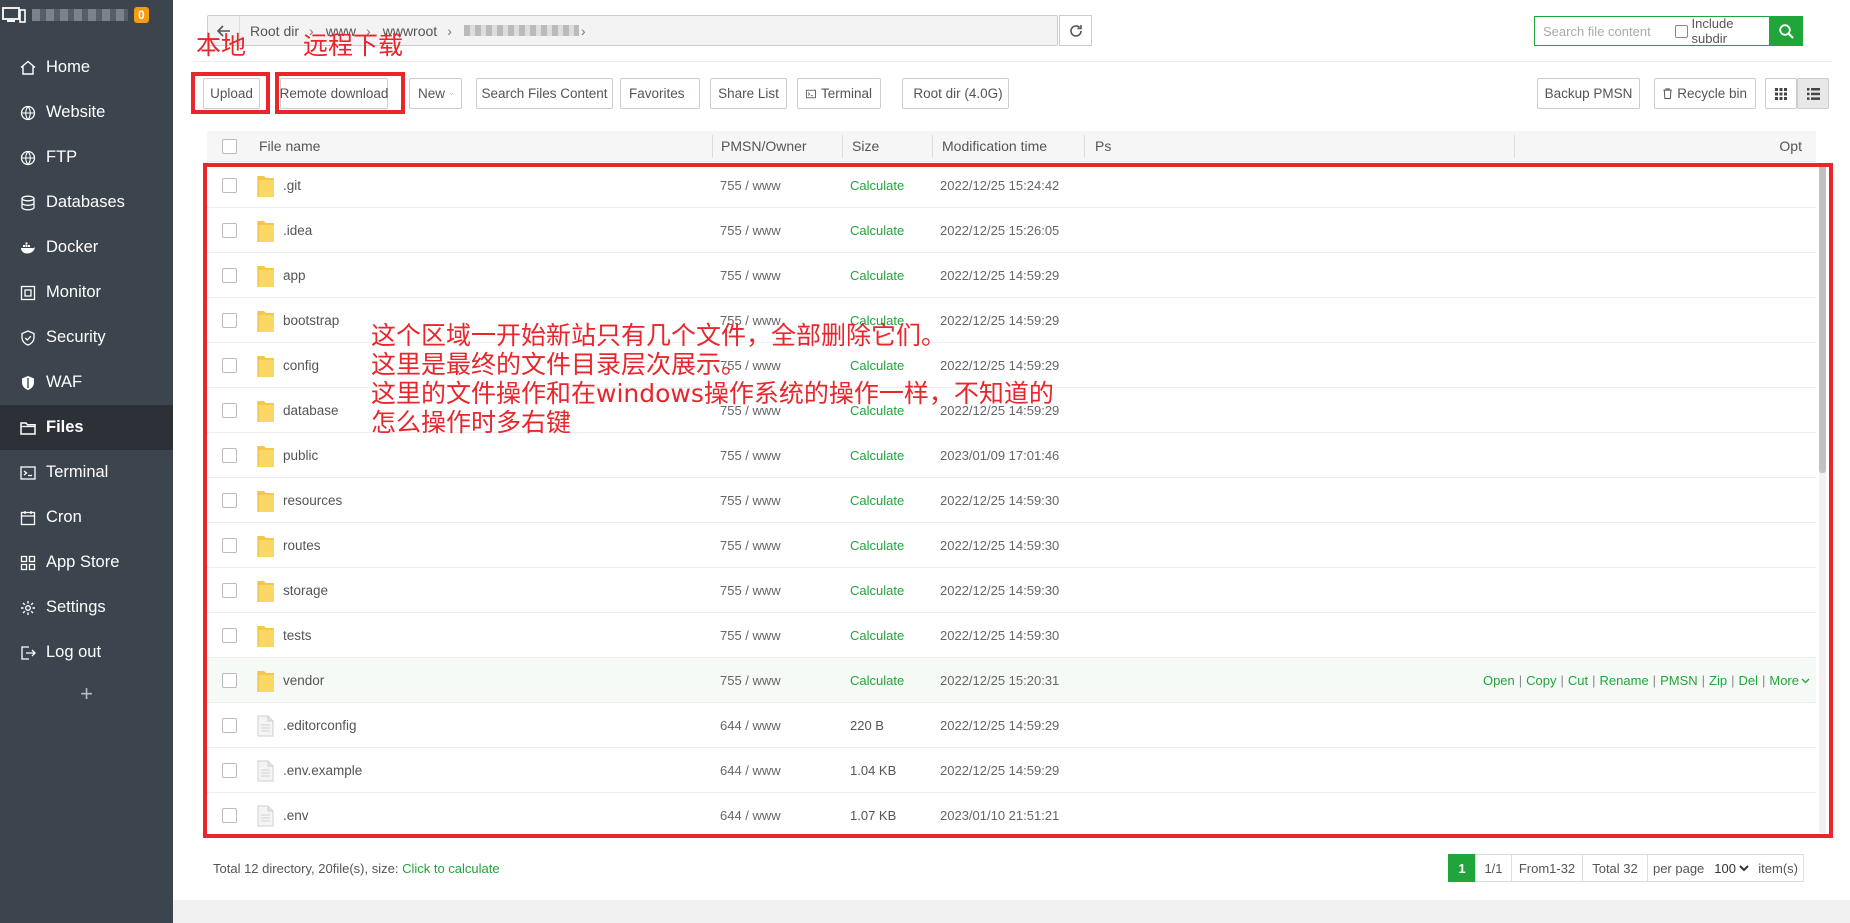 The height and width of the screenshot is (923, 1850). Describe the element at coordinates (1462, 868) in the screenshot. I see `page-current: 1` at that location.